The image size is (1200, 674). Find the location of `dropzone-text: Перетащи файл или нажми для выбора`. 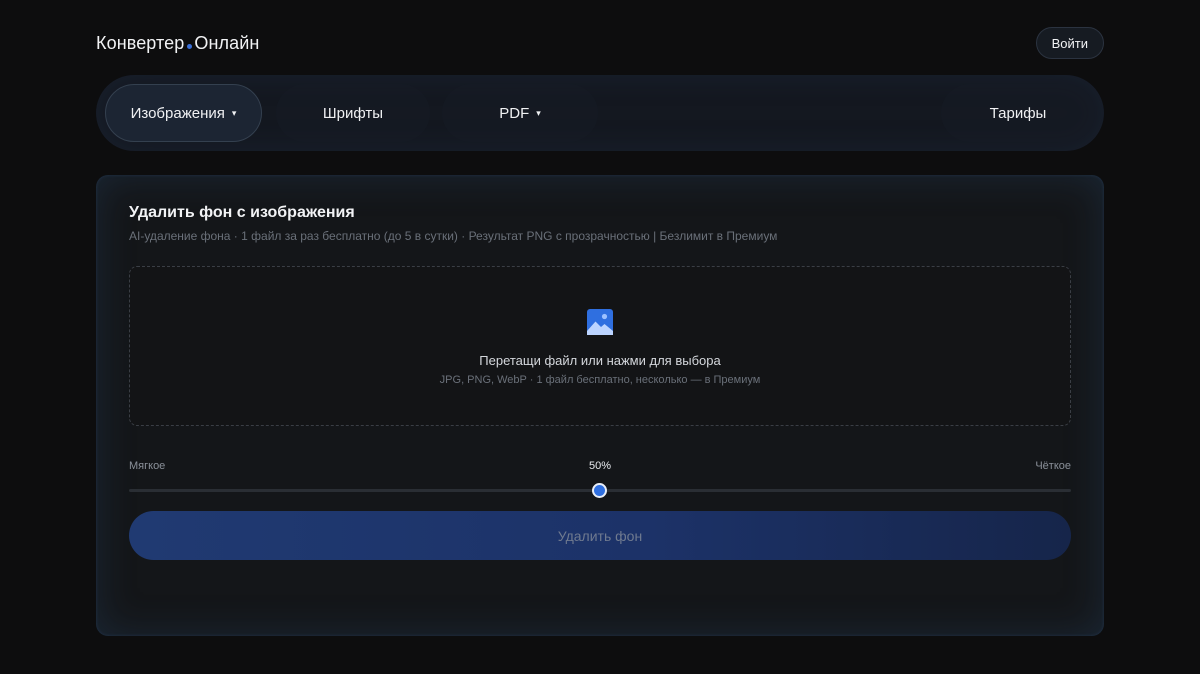

dropzone-text: Перетащи файл или нажми для выбора is located at coordinates (600, 360).